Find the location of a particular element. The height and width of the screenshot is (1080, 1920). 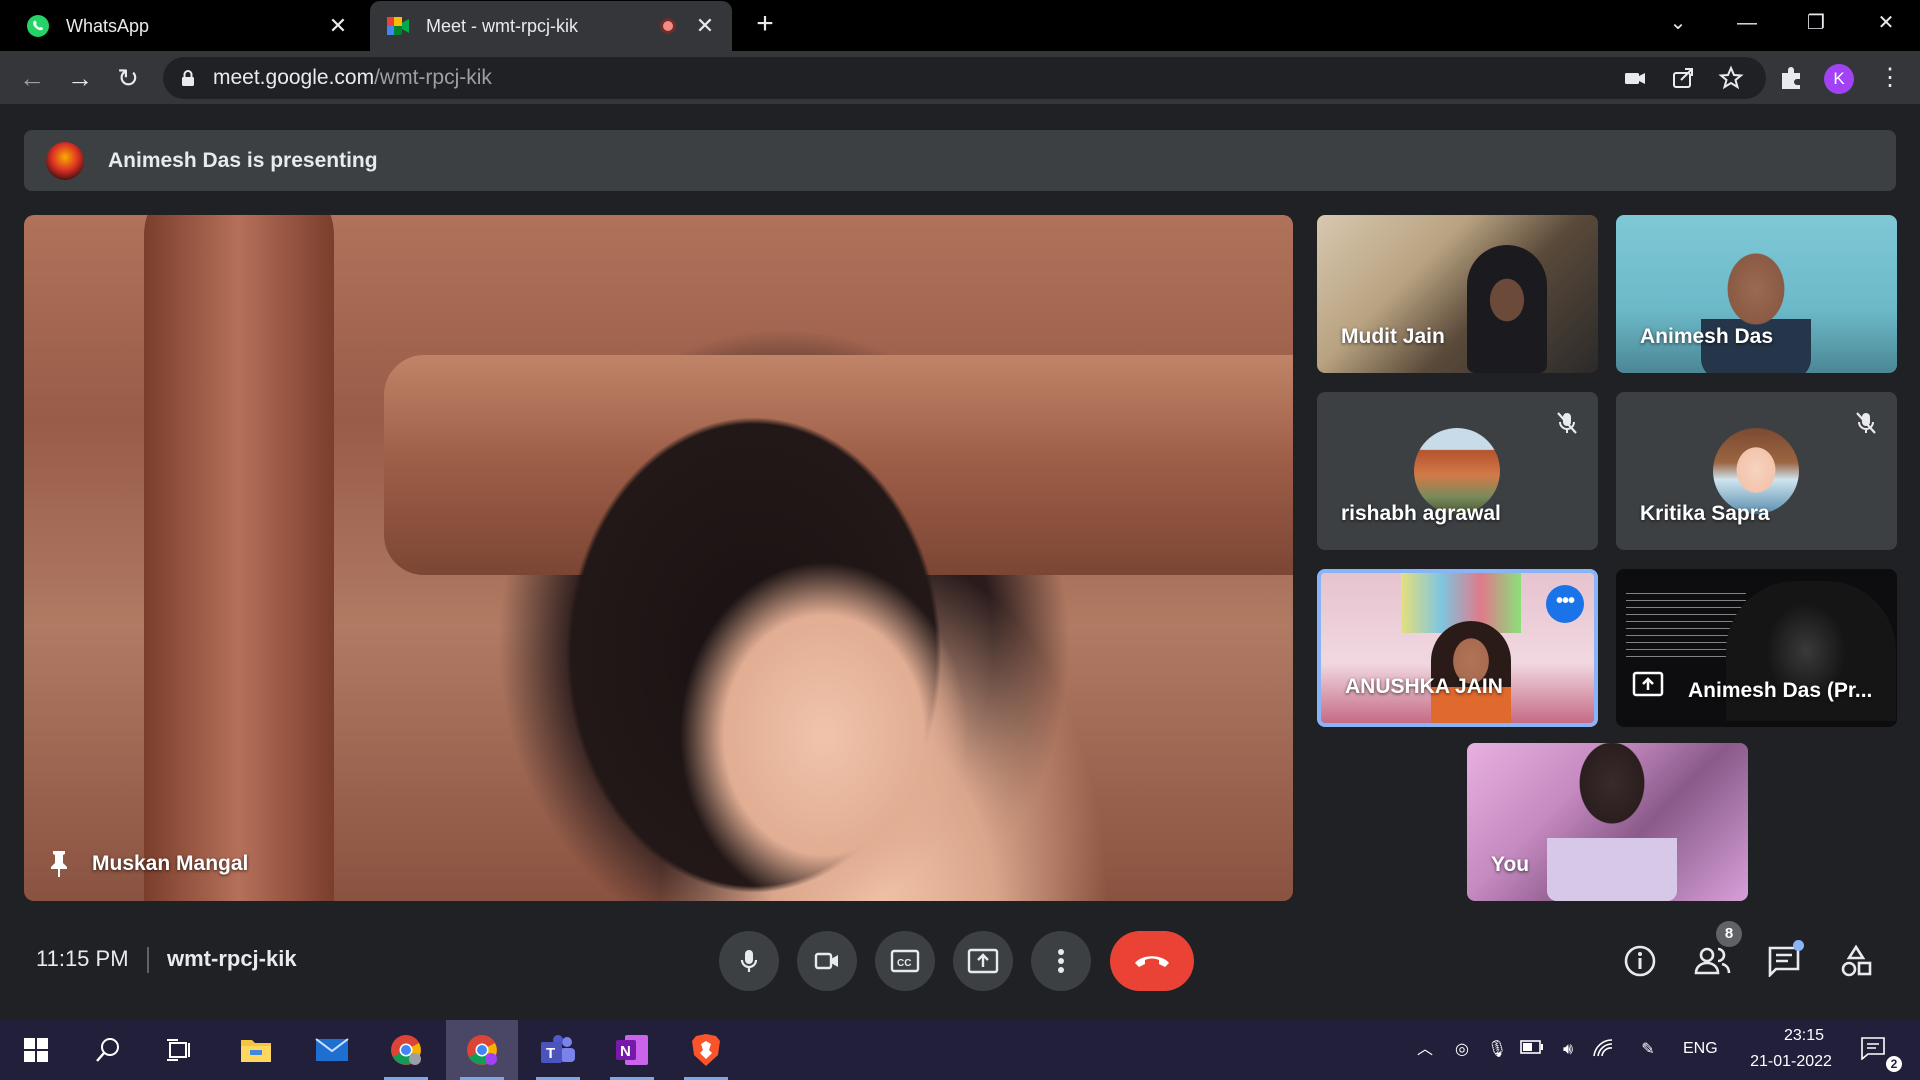

camera-in-use-icon is located at coordinates (1635, 78).